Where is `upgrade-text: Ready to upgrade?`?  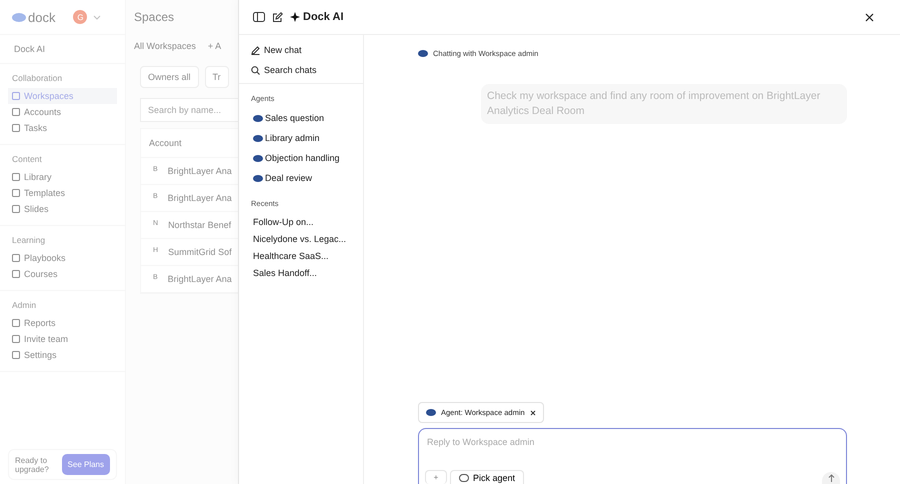 upgrade-text: Ready to upgrade? is located at coordinates (32, 465).